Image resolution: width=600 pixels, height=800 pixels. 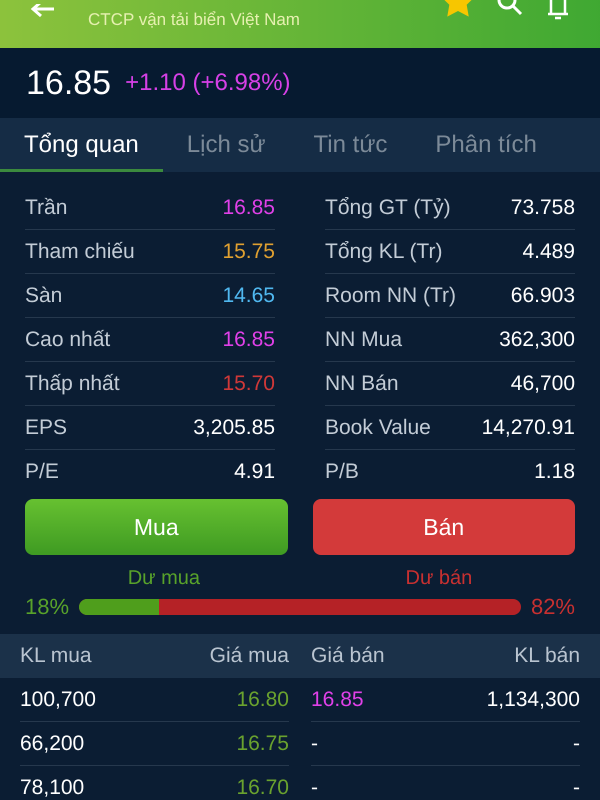 What do you see at coordinates (43, 296) in the screenshot?
I see `stat-label: Sàn` at bounding box center [43, 296].